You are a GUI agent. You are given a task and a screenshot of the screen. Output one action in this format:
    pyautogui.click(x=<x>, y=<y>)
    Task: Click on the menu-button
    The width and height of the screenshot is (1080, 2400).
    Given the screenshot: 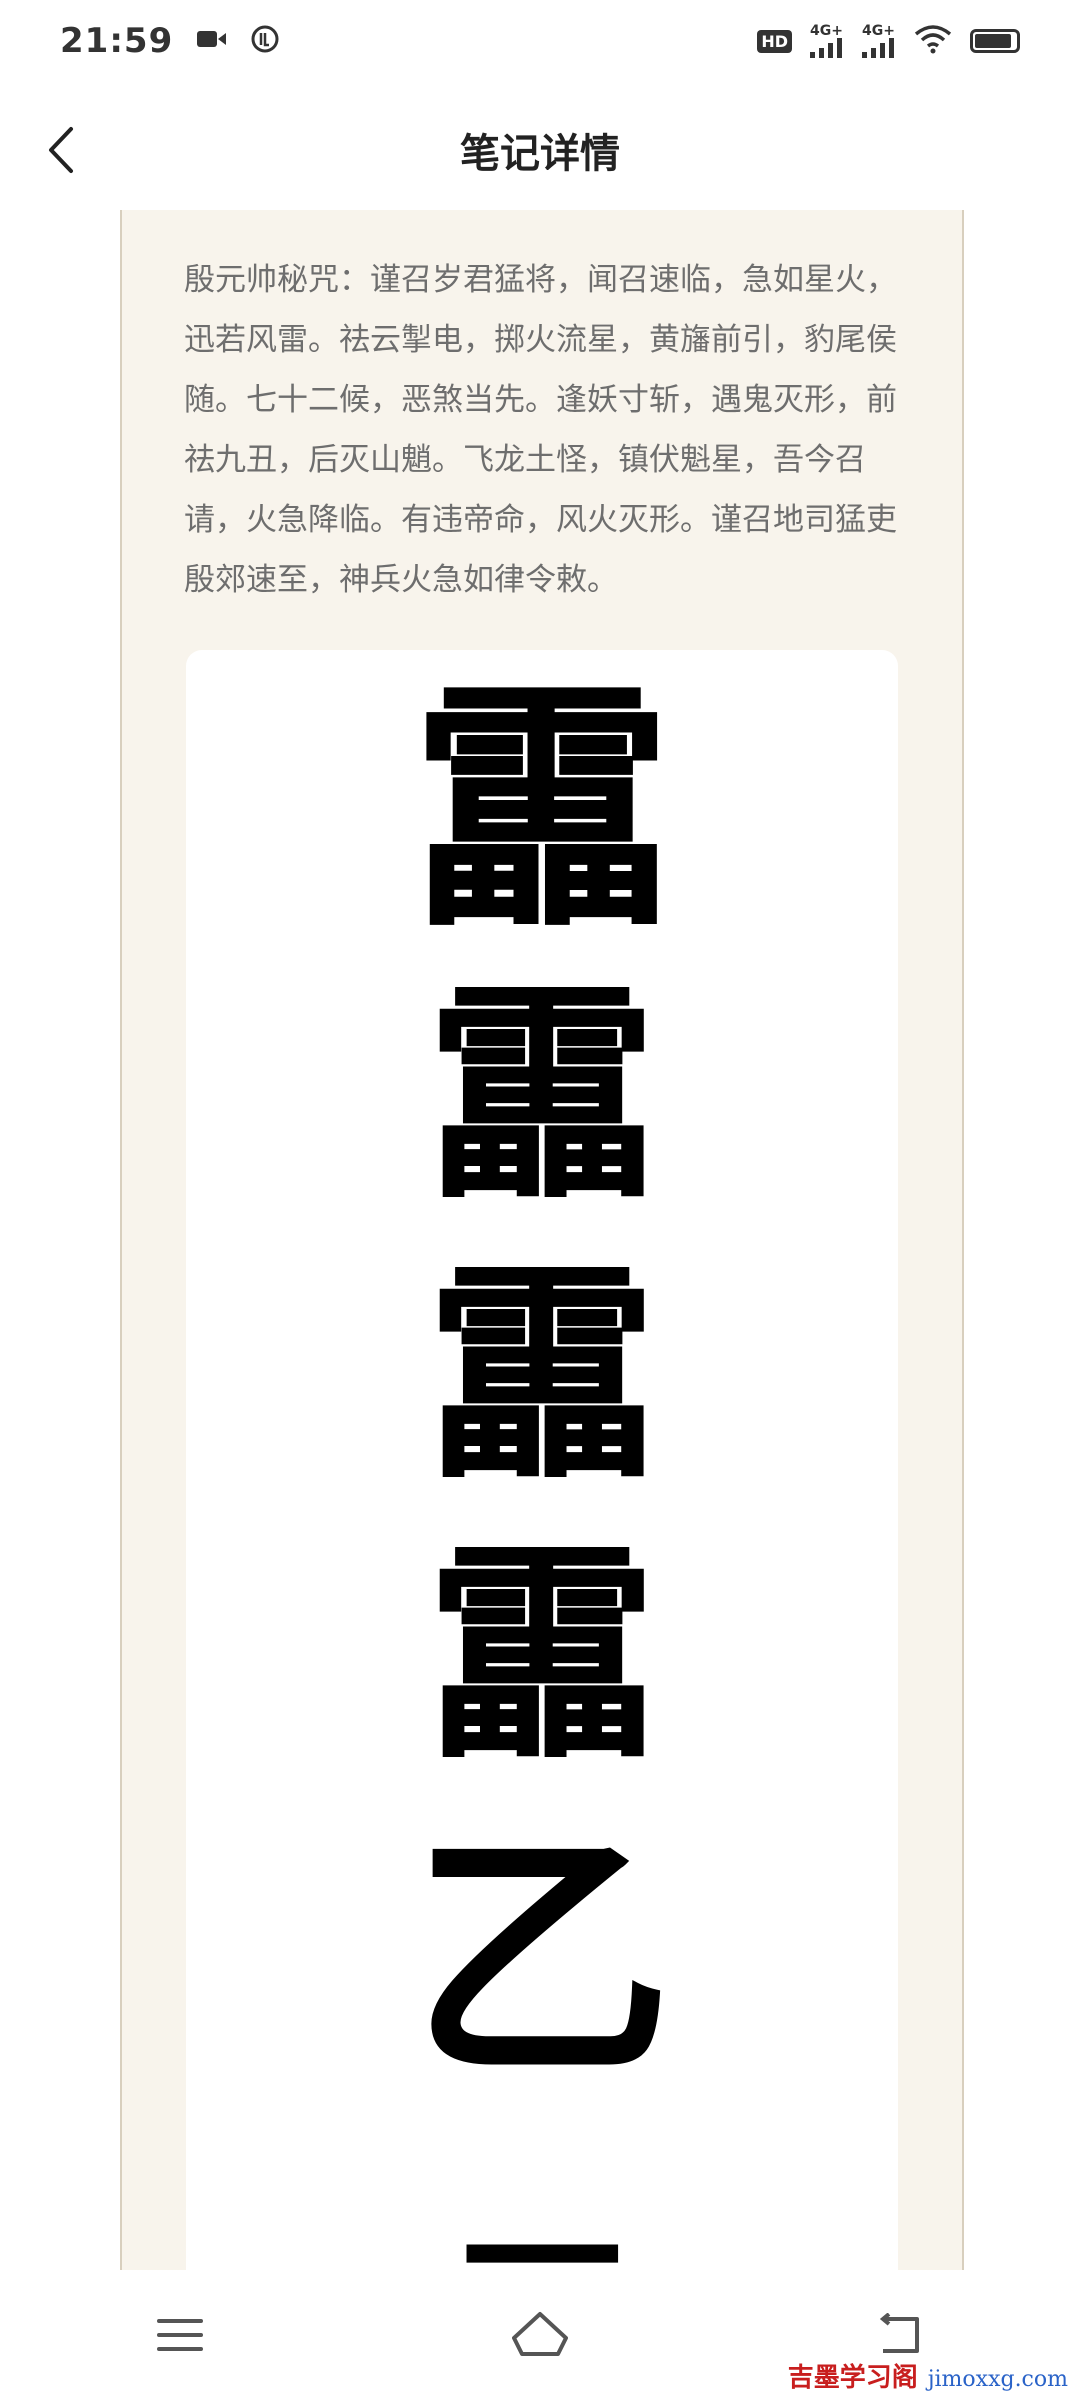 What is the action you would take?
    pyautogui.click(x=180, y=2335)
    